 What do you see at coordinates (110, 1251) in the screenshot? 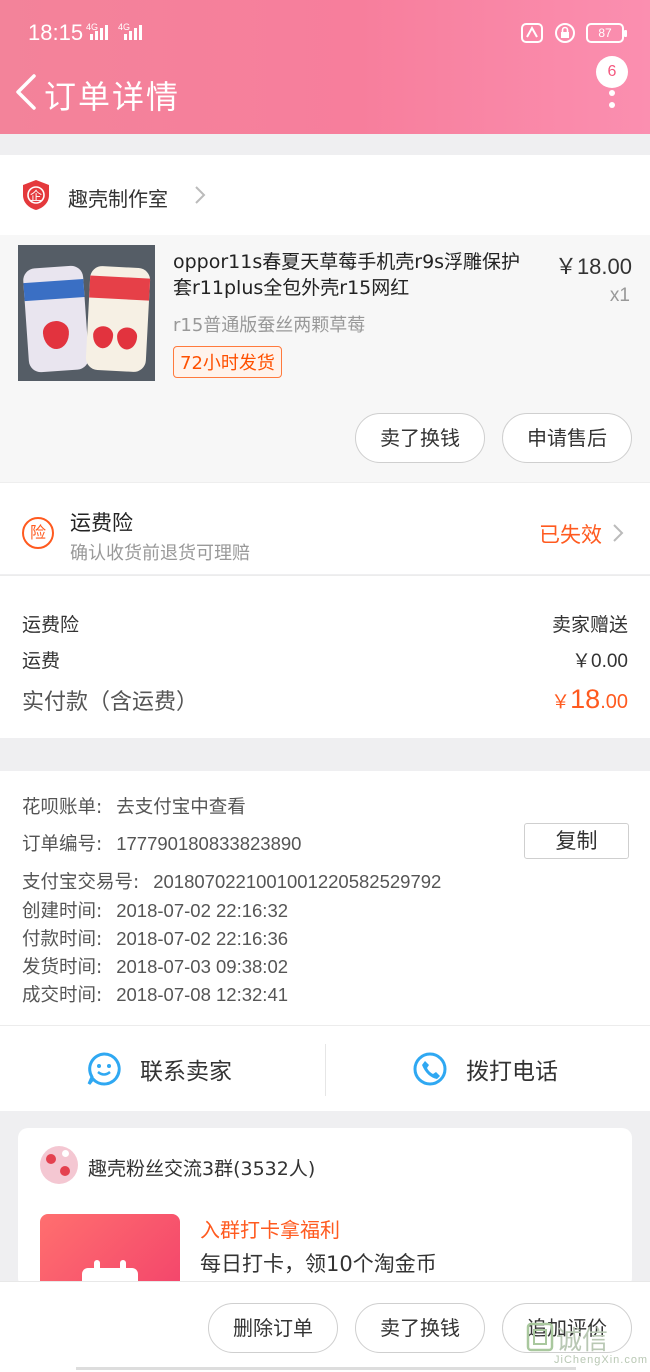
I see `group-promo-image` at bounding box center [110, 1251].